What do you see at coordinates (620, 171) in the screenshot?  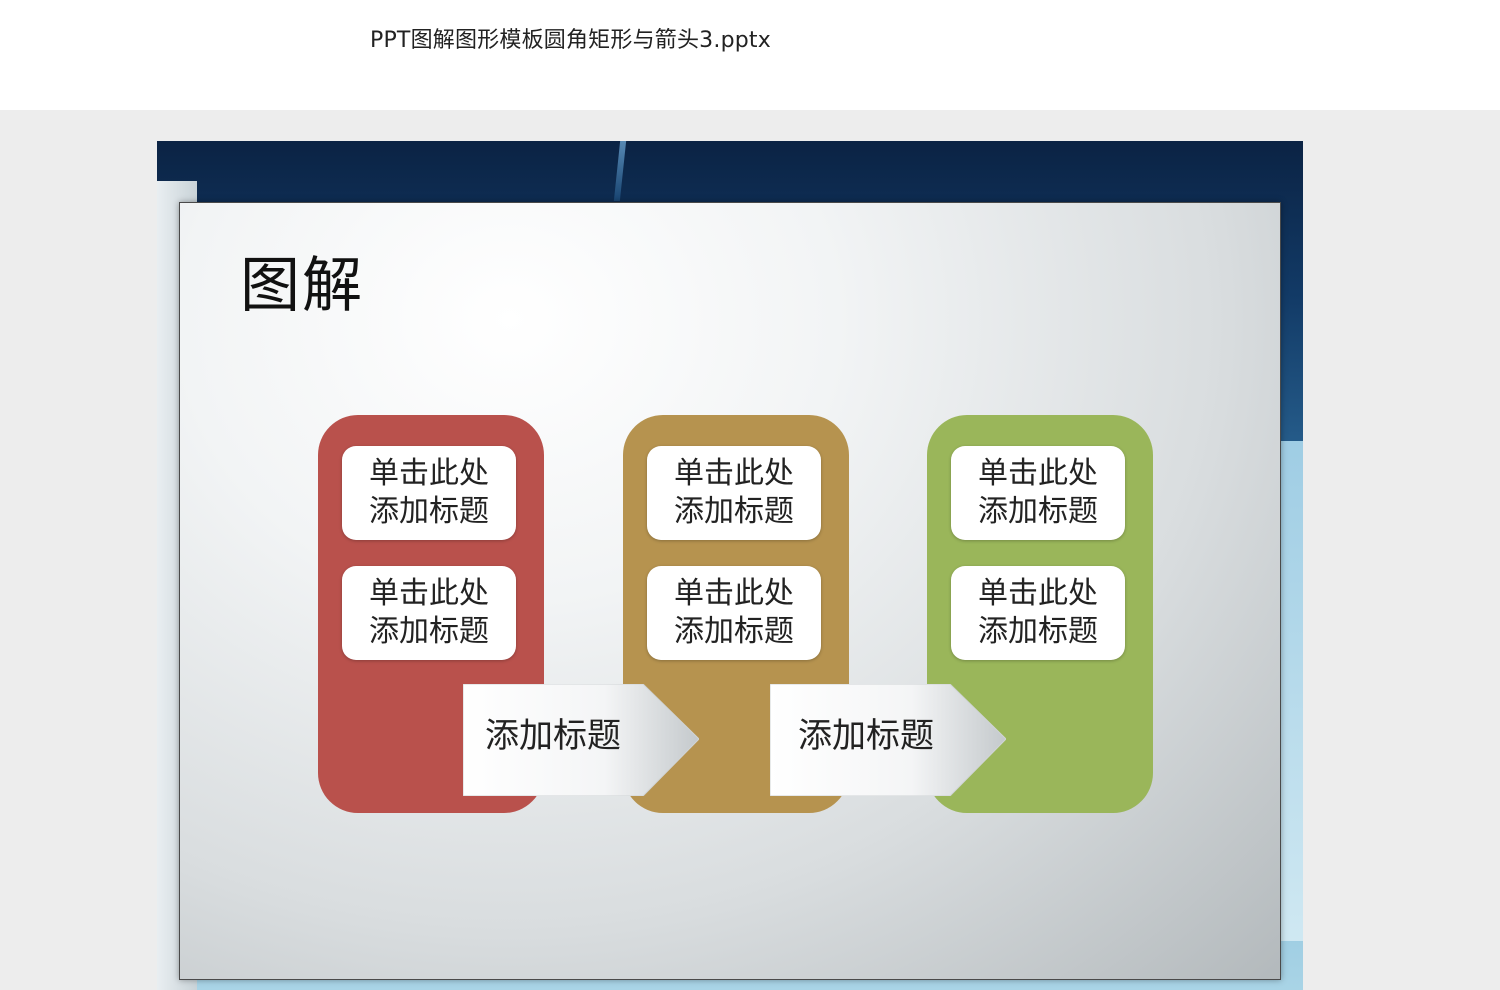 I see `background-stripe` at bounding box center [620, 171].